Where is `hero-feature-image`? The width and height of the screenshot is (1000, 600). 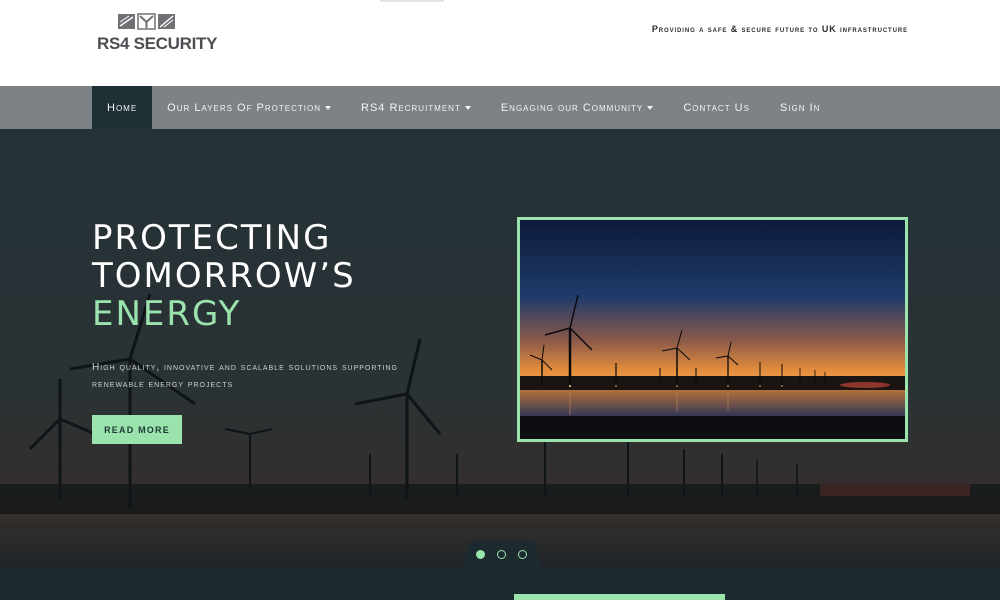 hero-feature-image is located at coordinates (712, 329).